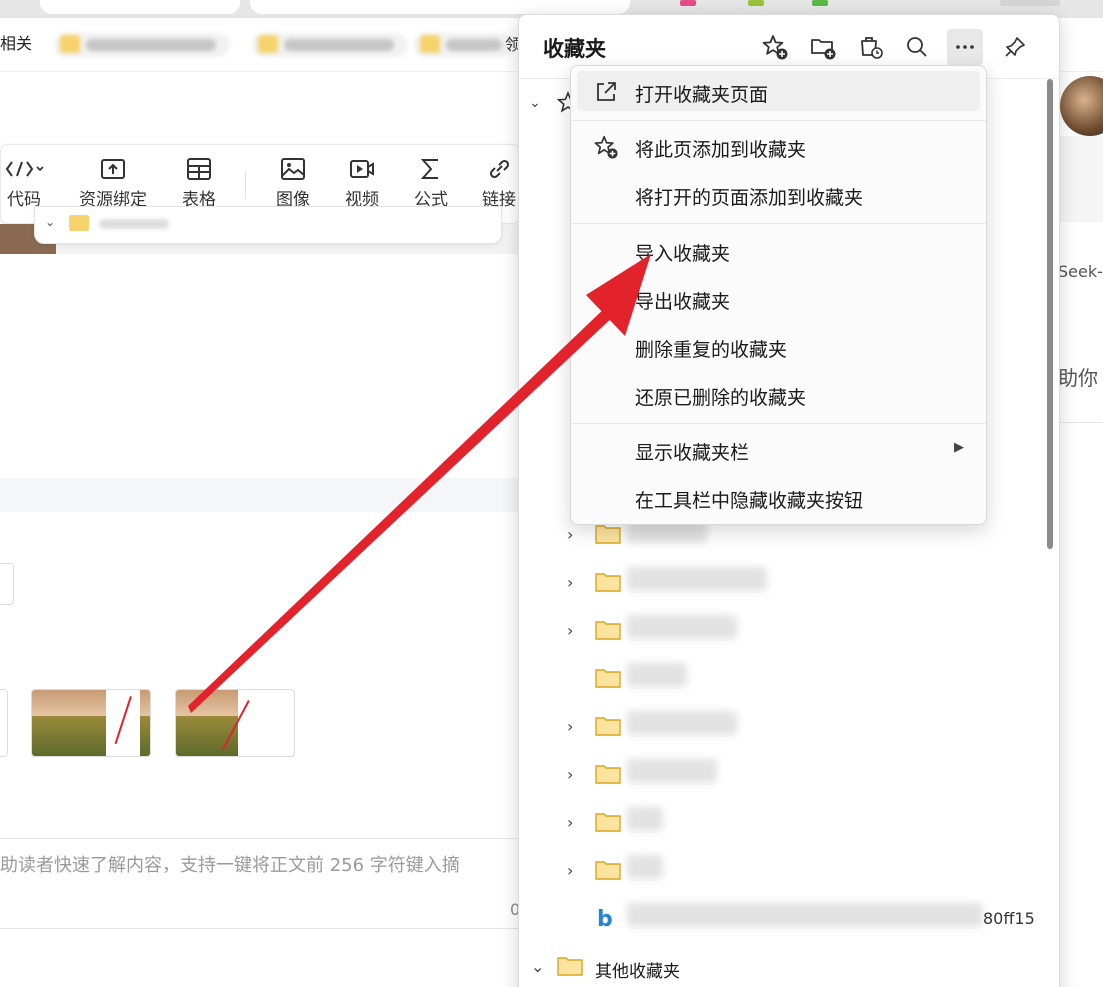 This screenshot has height=987, width=1103. I want to click on menu-item-show-favorites-bar: 显示收藏夹栏 ▶, so click(778, 449).